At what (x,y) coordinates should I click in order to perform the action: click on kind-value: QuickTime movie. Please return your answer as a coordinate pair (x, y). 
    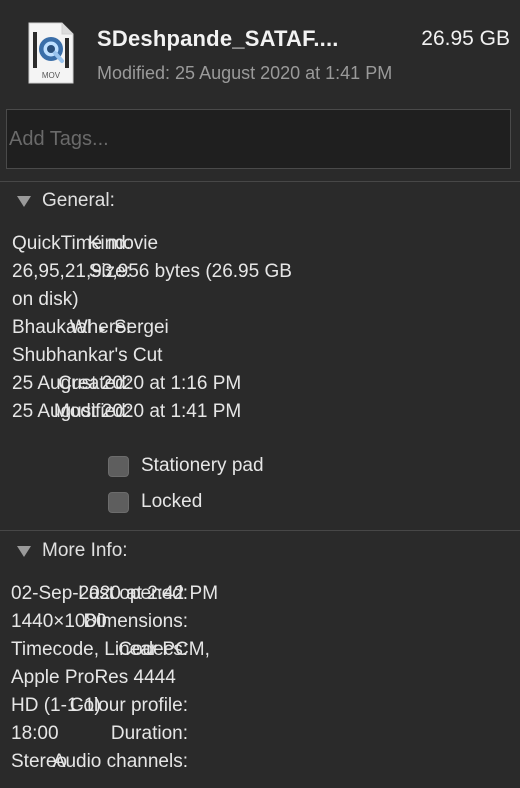
    Looking at the image, I should click on (85, 243).